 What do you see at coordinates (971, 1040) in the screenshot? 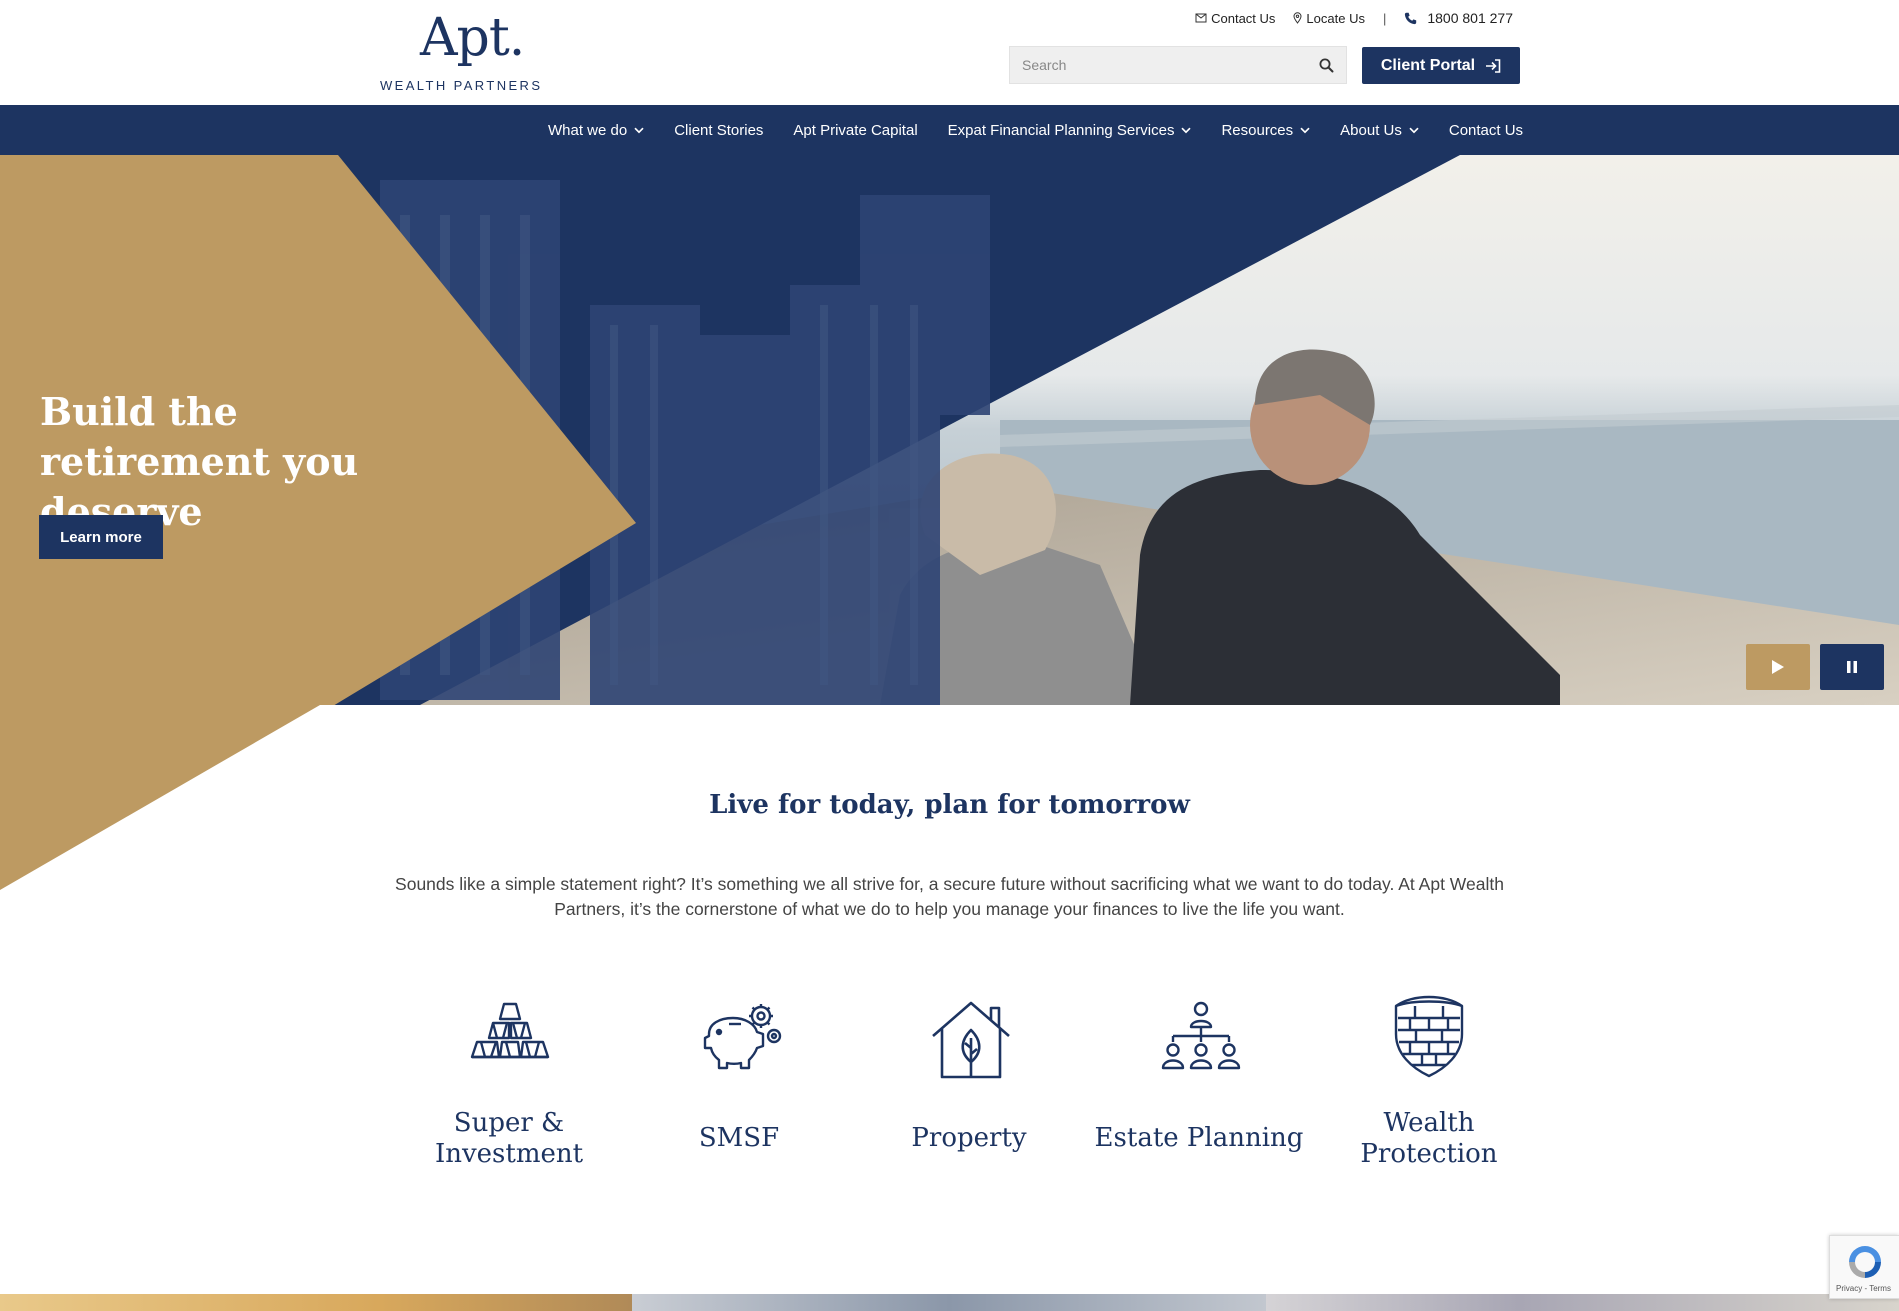
I see `house-leaf-icon` at bounding box center [971, 1040].